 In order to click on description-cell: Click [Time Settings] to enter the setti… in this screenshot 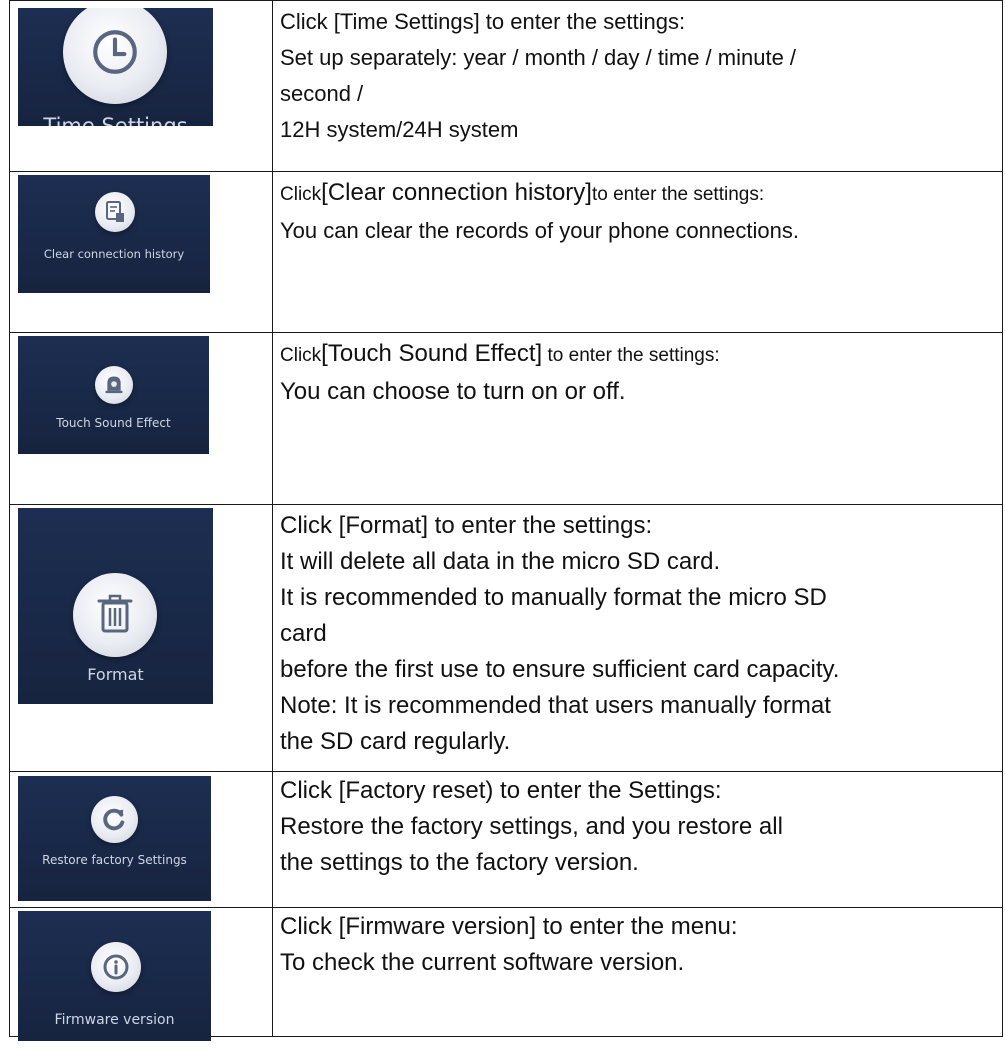, I will do `click(637, 86)`.